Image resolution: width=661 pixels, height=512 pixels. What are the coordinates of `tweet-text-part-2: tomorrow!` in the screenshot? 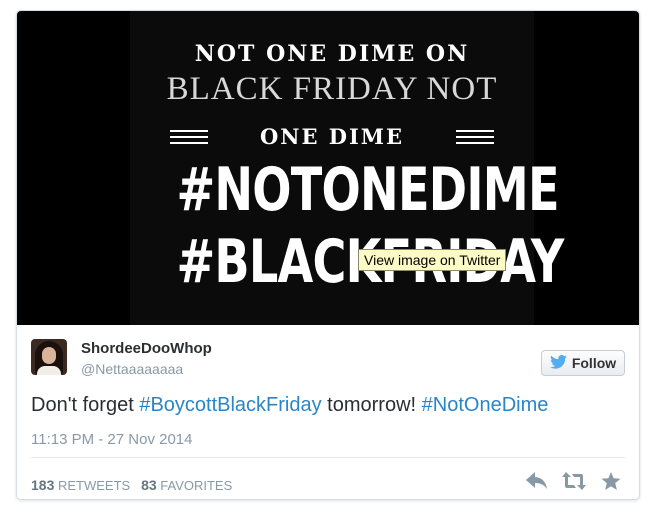 It's located at (371, 405).